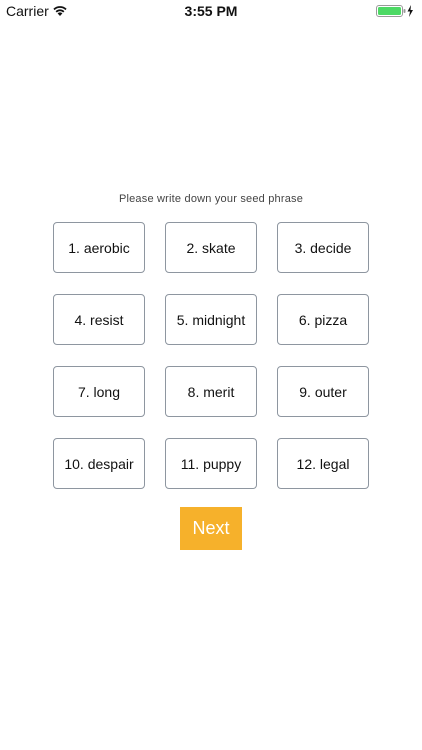 This screenshot has height=750, width=422. I want to click on seed-word-4: 4. resist, so click(99, 319).